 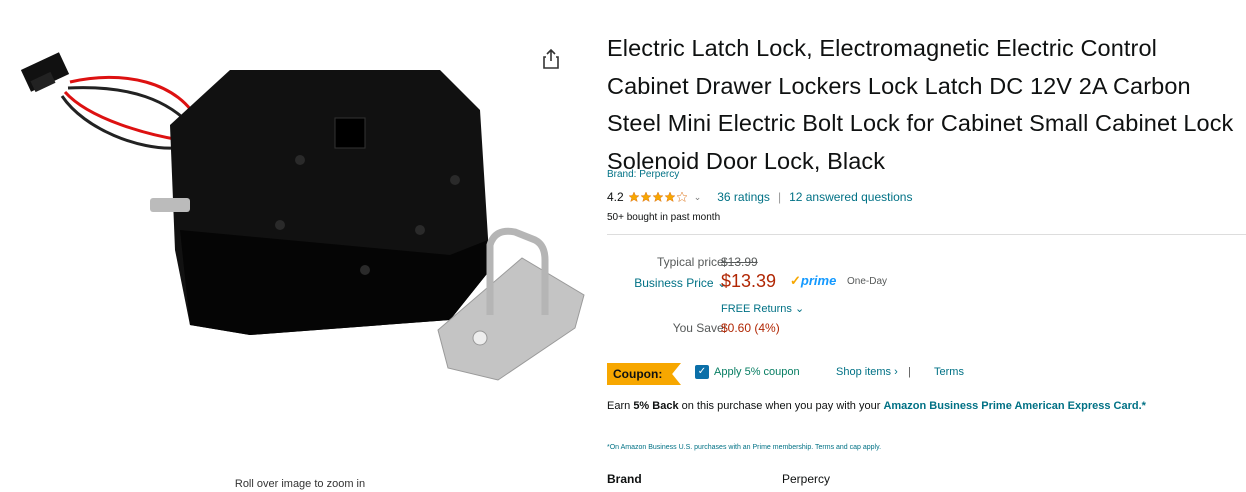 I want to click on business-price-label-text: Business Price, so click(x=673, y=283).